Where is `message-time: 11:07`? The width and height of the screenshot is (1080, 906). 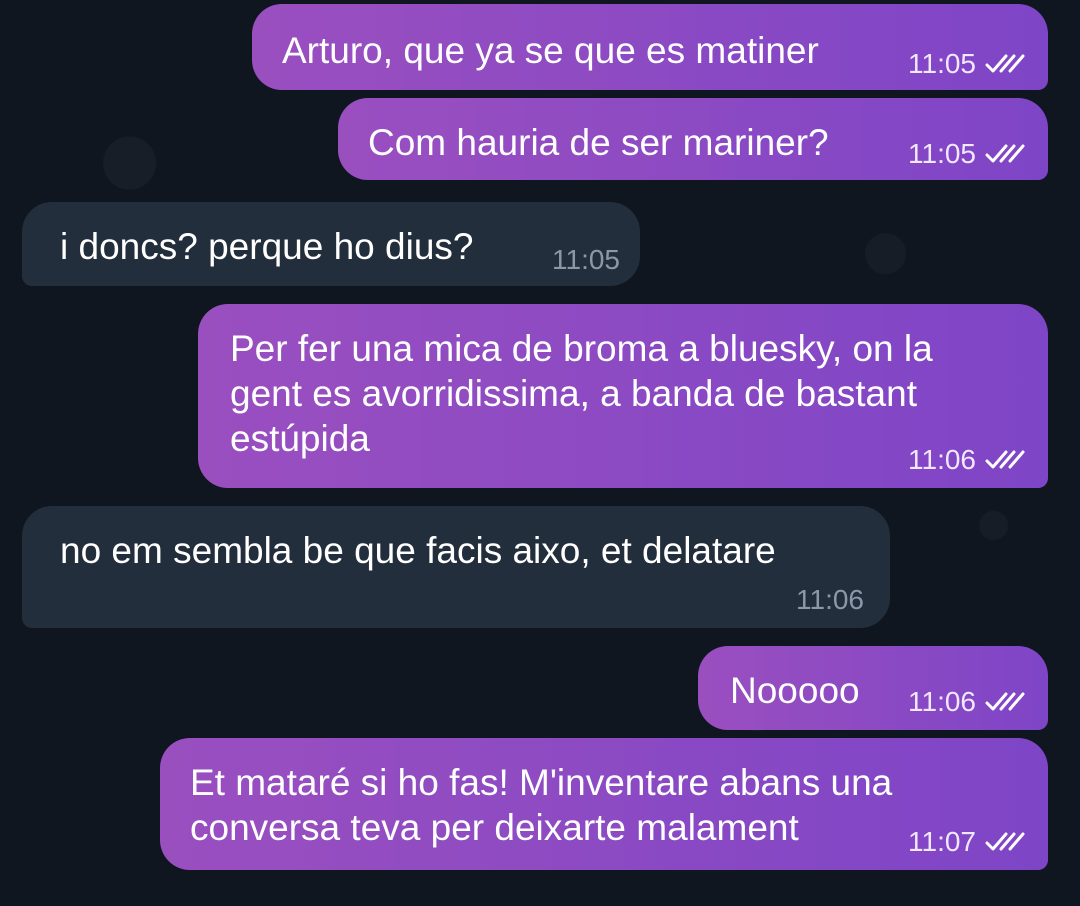 message-time: 11:07 is located at coordinates (942, 841).